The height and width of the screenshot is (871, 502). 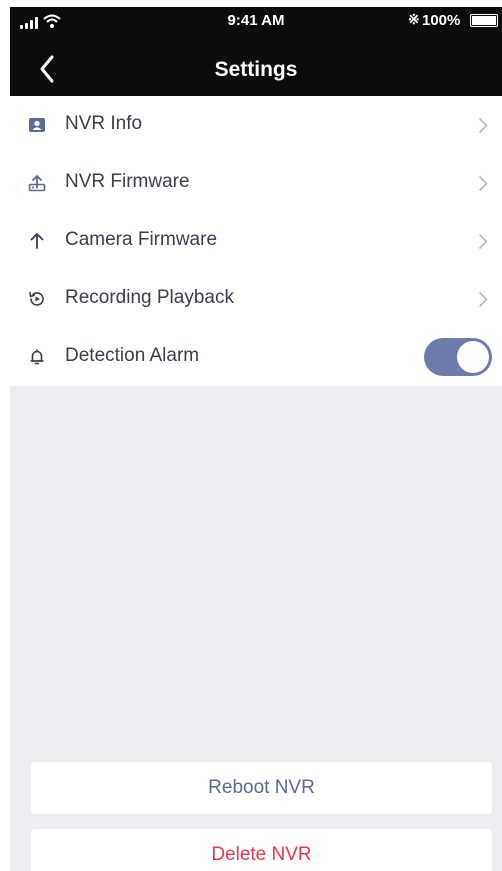 What do you see at coordinates (132, 355) in the screenshot?
I see `menu-item-label: Detection Alarm` at bounding box center [132, 355].